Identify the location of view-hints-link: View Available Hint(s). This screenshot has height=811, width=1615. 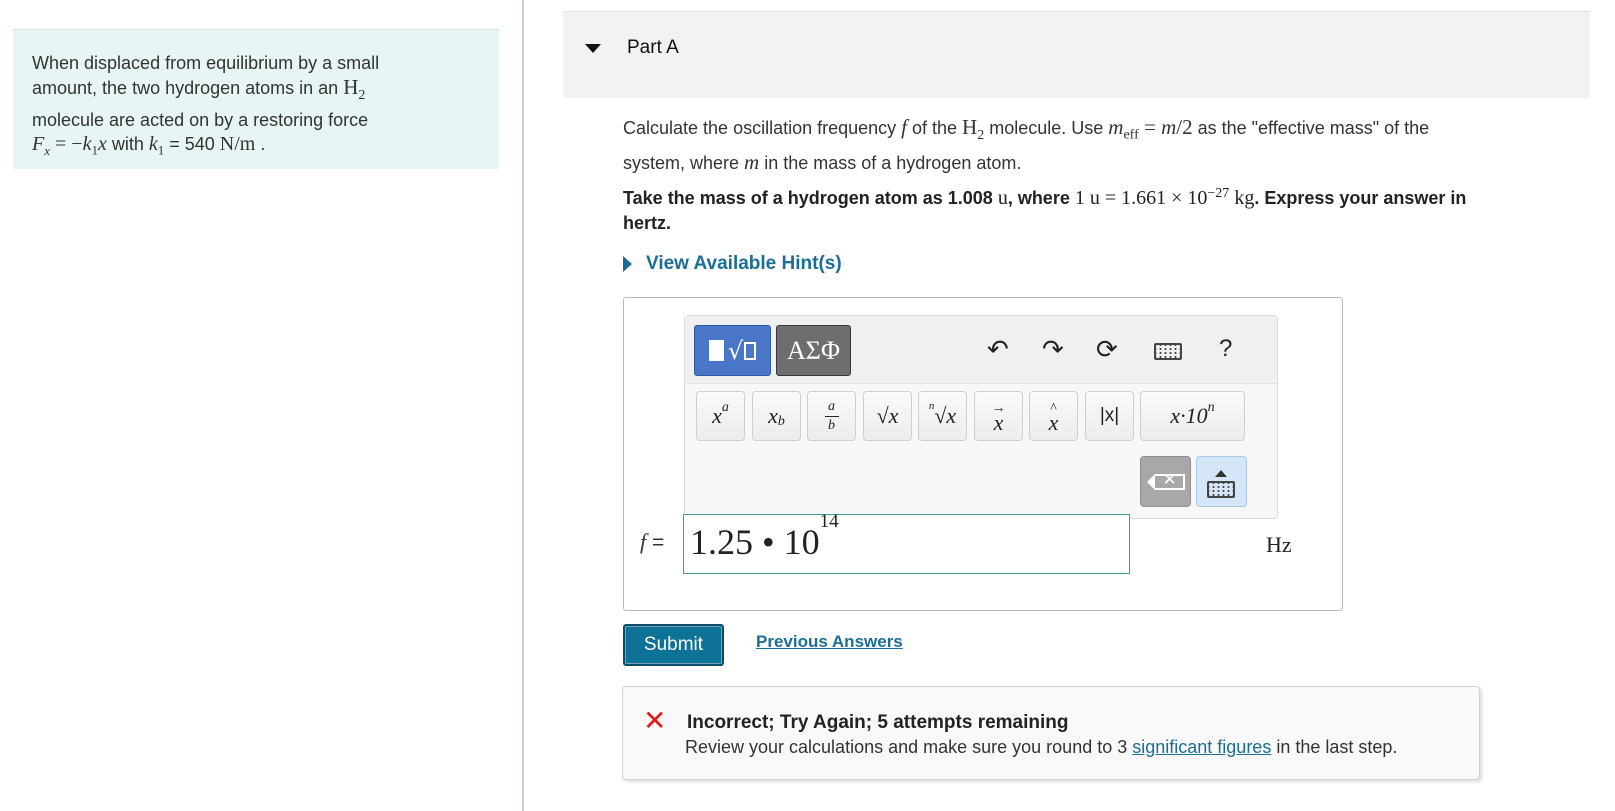
(732, 264).